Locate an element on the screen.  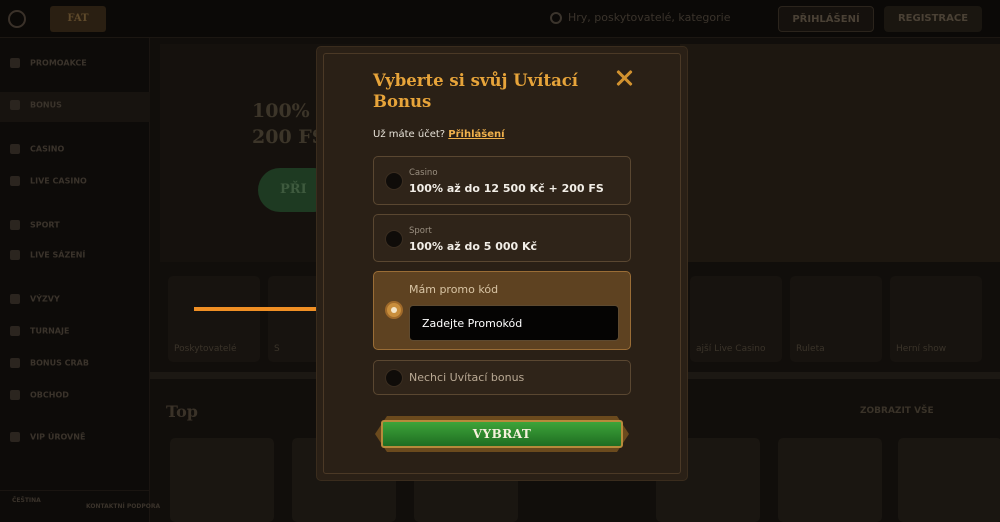
crab-icon is located at coordinates (15, 363).